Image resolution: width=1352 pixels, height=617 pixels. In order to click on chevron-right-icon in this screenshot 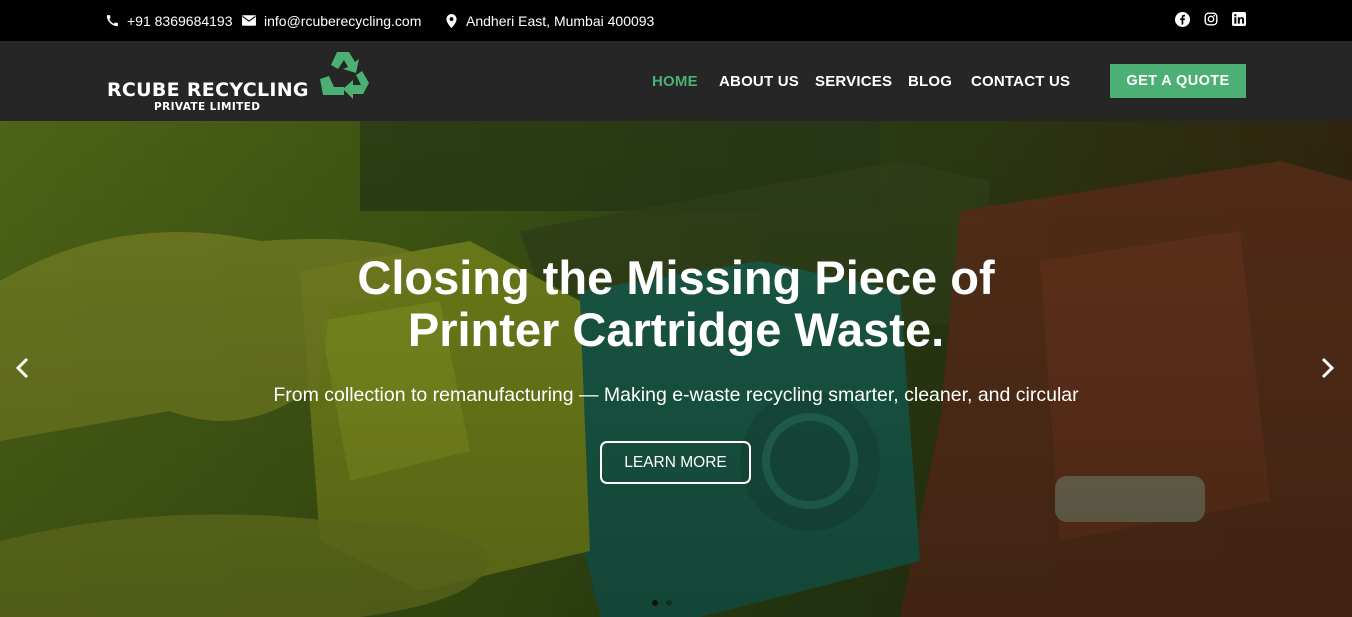, I will do `click(1328, 368)`.